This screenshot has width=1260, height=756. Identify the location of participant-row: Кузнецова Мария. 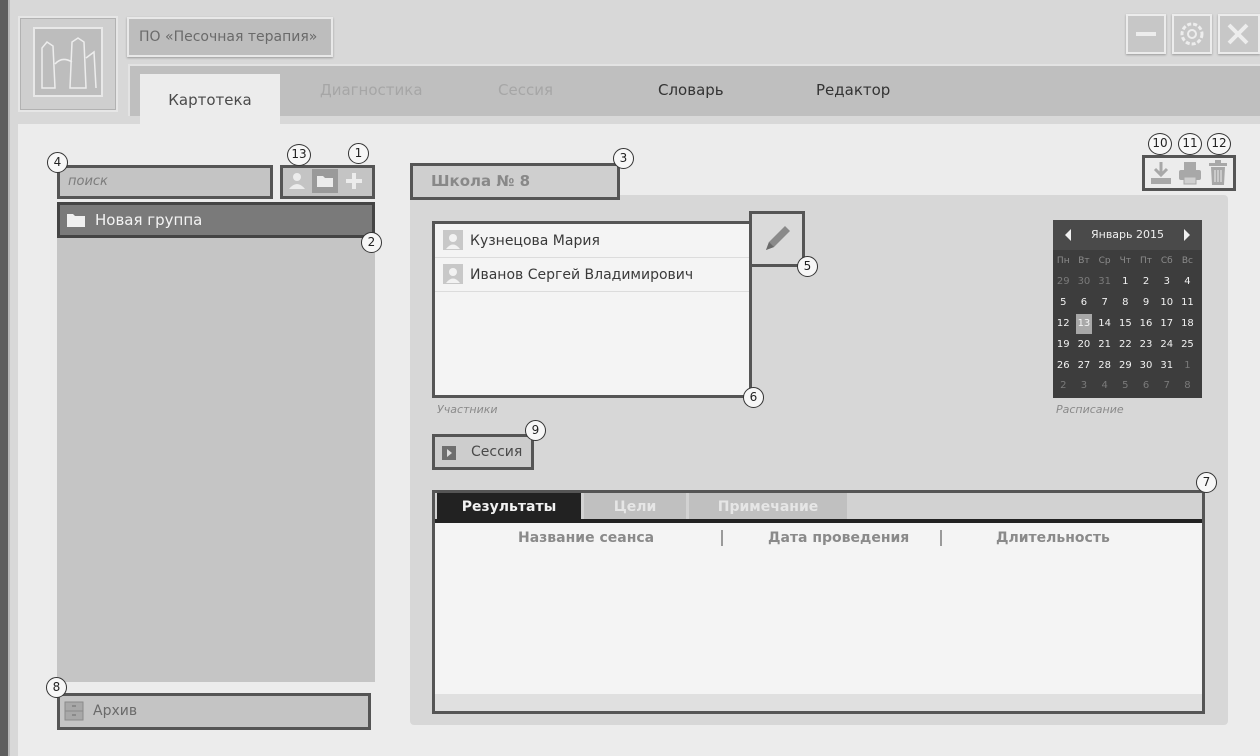
(592, 241).